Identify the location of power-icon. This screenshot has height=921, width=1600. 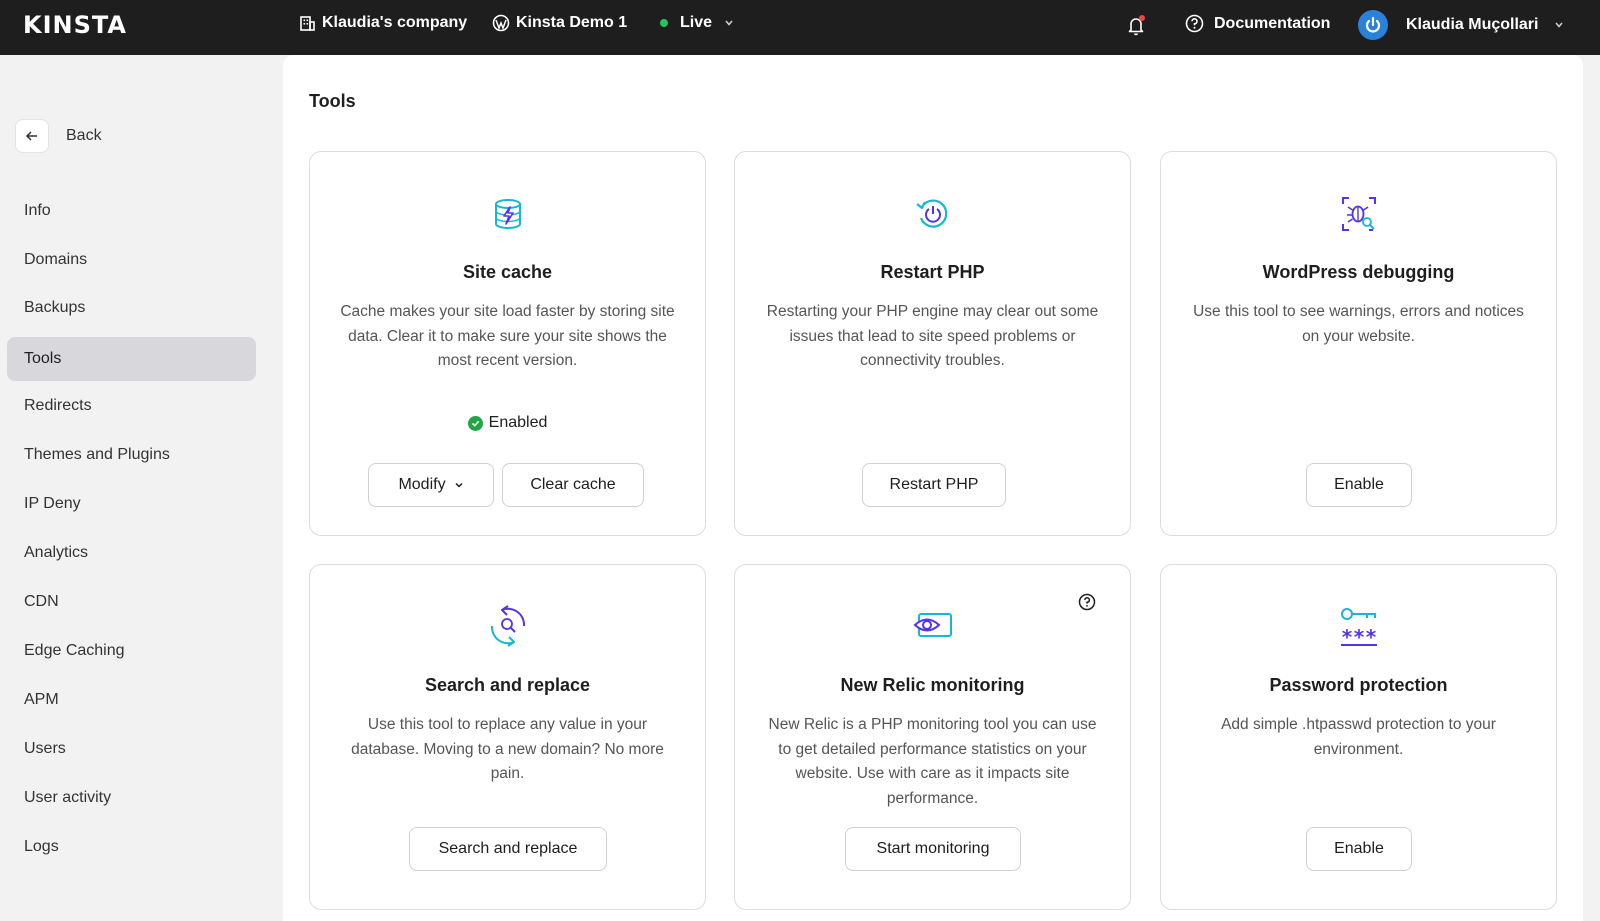
(1373, 24).